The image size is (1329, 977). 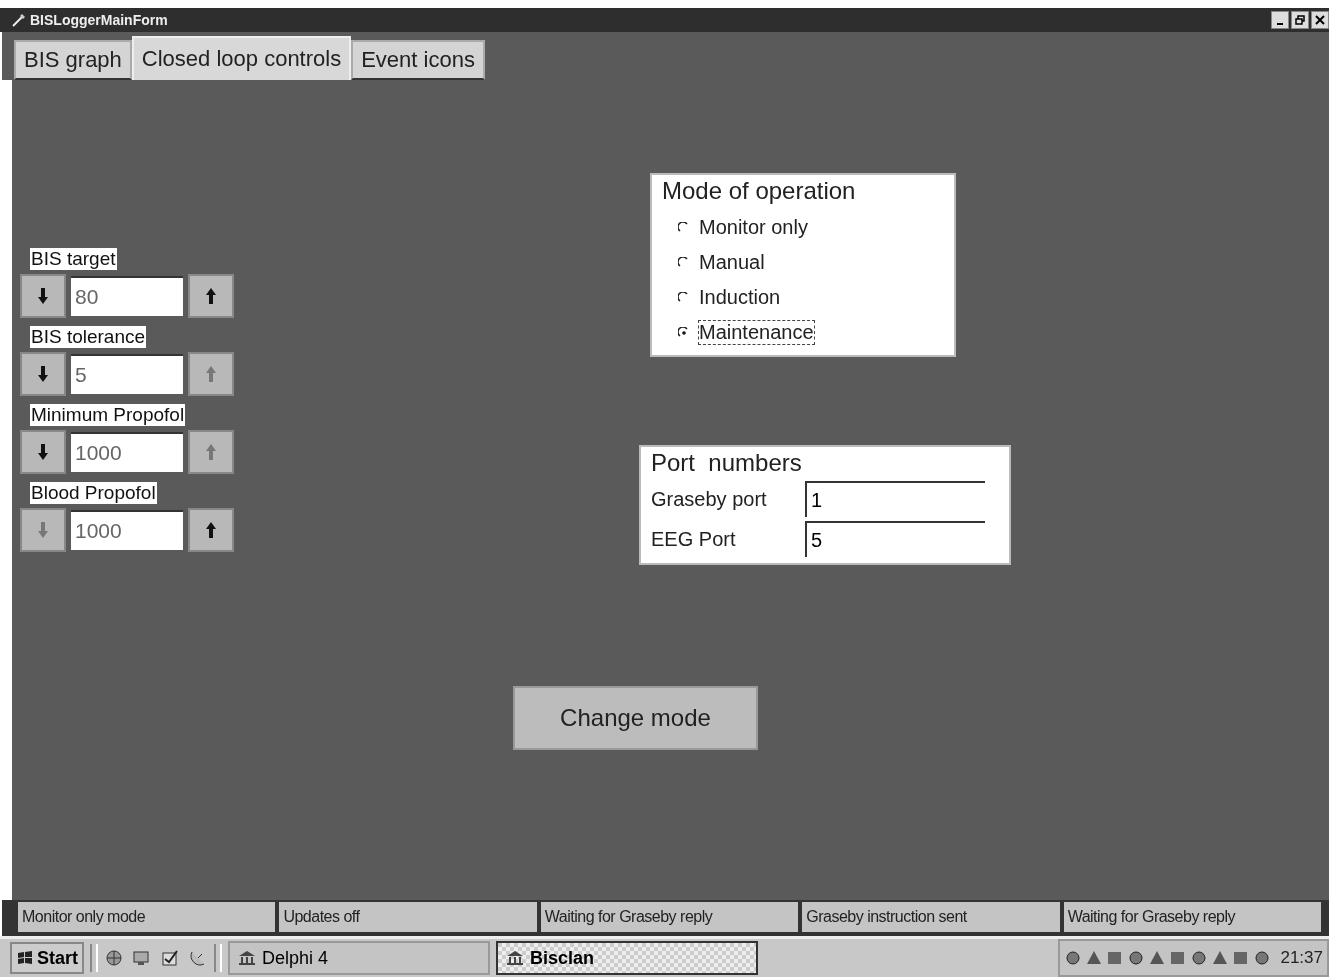 What do you see at coordinates (753, 227) in the screenshot?
I see `radio-label: Monitor only` at bounding box center [753, 227].